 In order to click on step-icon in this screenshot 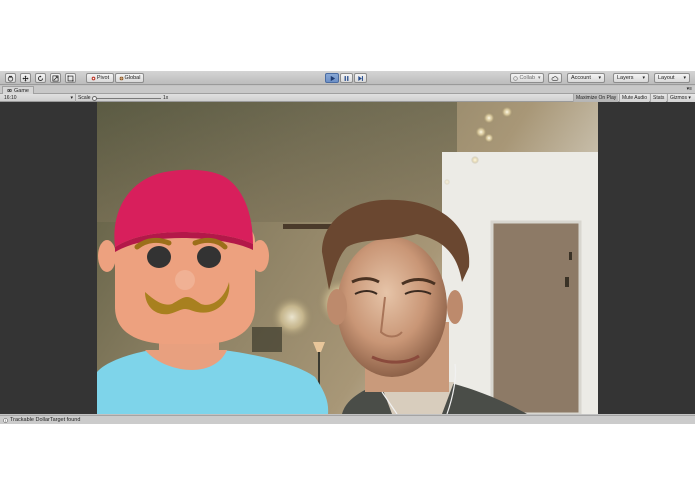, I will do `click(360, 78)`.